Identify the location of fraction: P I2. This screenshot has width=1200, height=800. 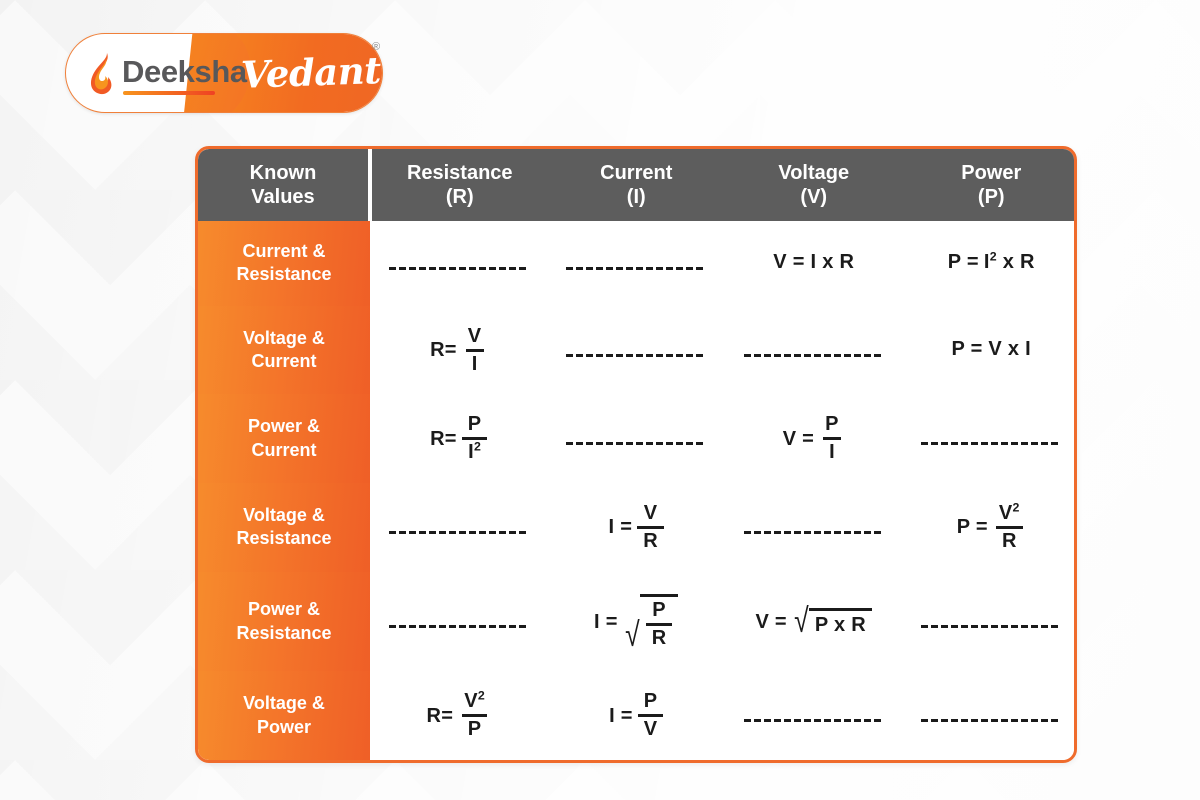
(475, 438).